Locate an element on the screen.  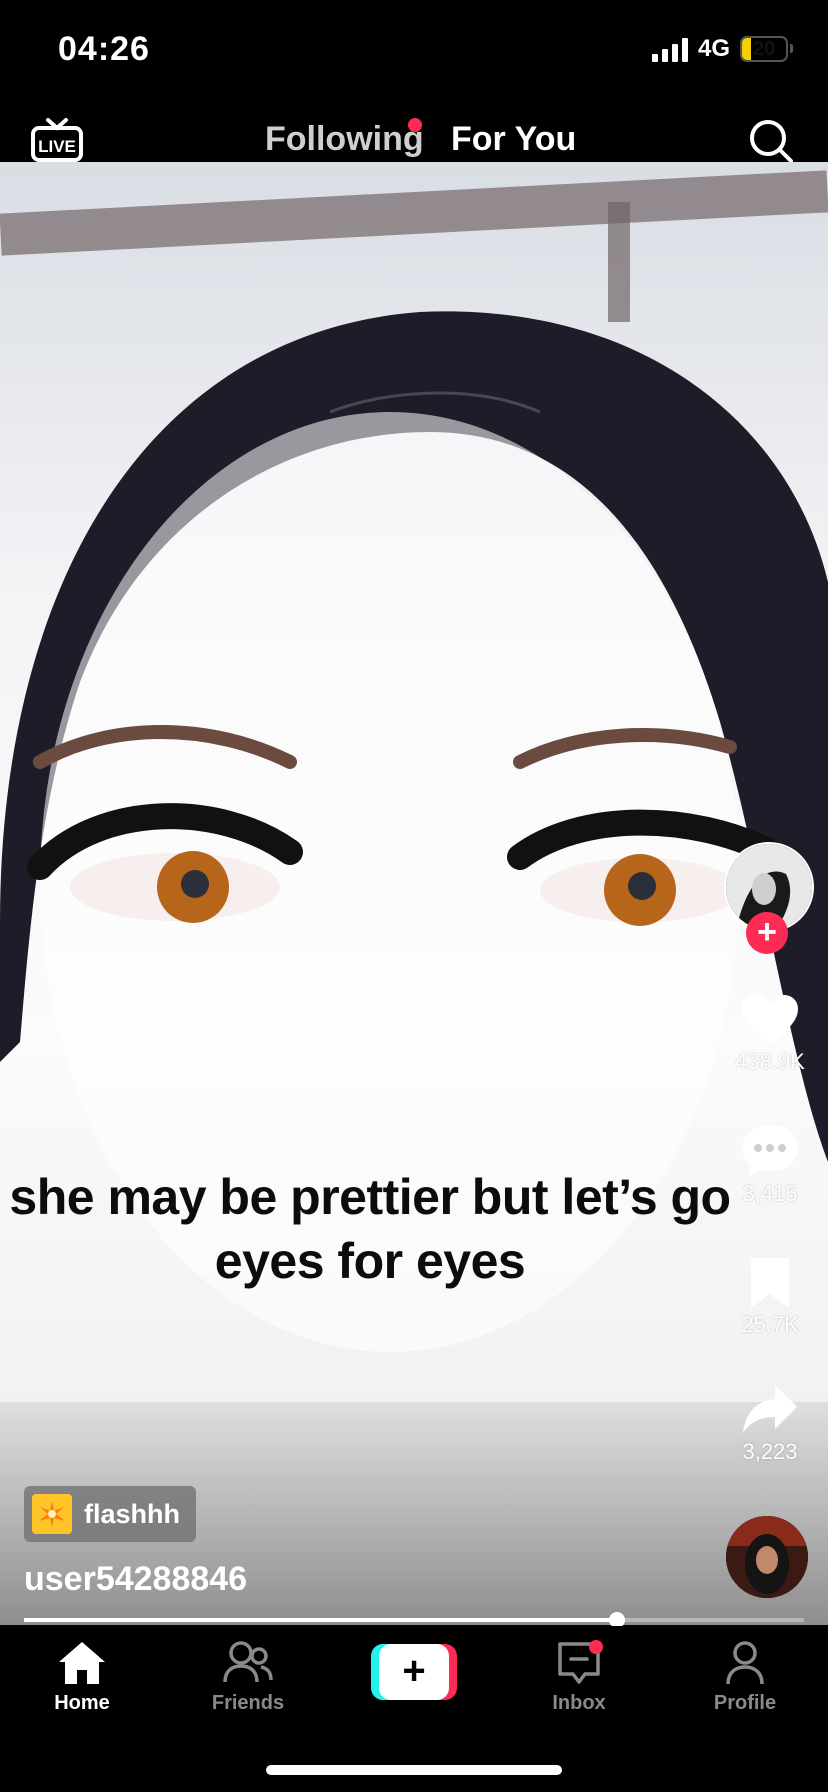
create-button: + is located at coordinates (414, 1672).